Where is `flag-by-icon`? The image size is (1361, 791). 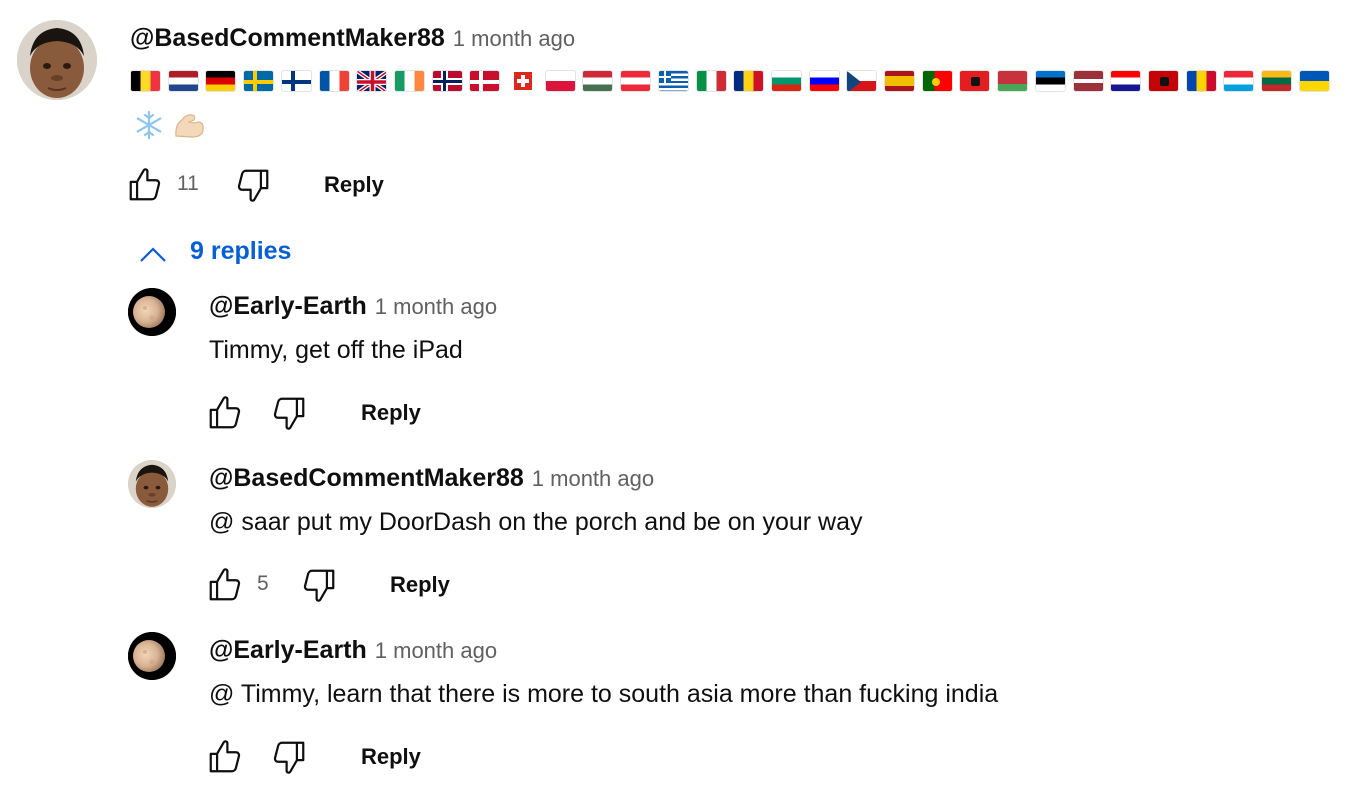
flag-by-icon is located at coordinates (1012, 81).